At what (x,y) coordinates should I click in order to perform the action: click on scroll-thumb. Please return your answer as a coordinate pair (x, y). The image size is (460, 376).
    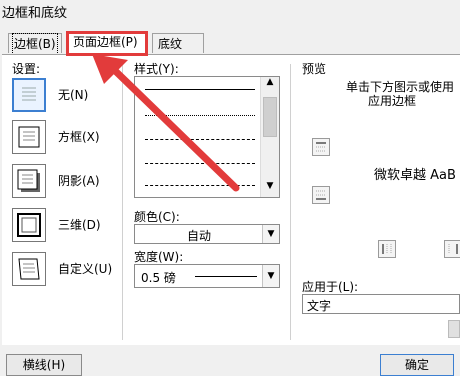
    Looking at the image, I should click on (270, 117).